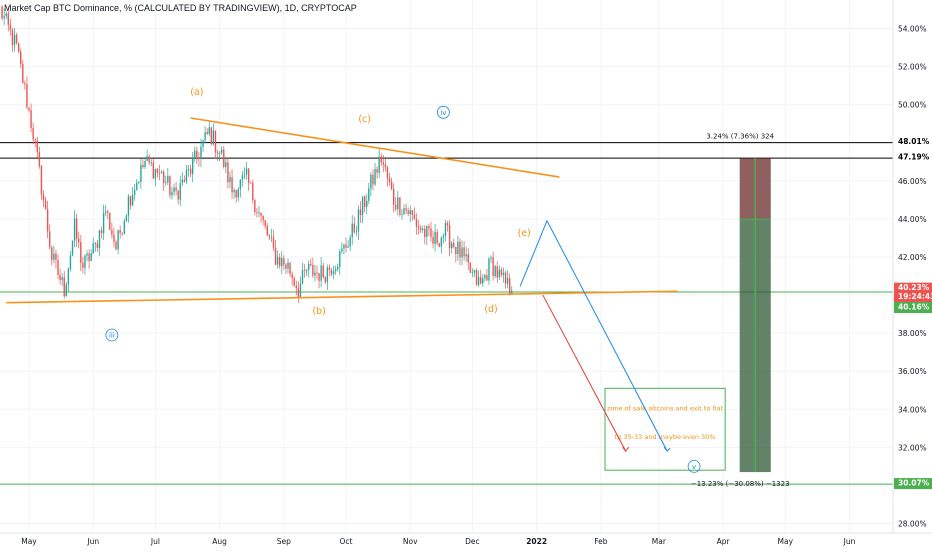 Image resolution: width=932 pixels, height=555 pixels. I want to click on x-tick-label: Feb, so click(601, 541).